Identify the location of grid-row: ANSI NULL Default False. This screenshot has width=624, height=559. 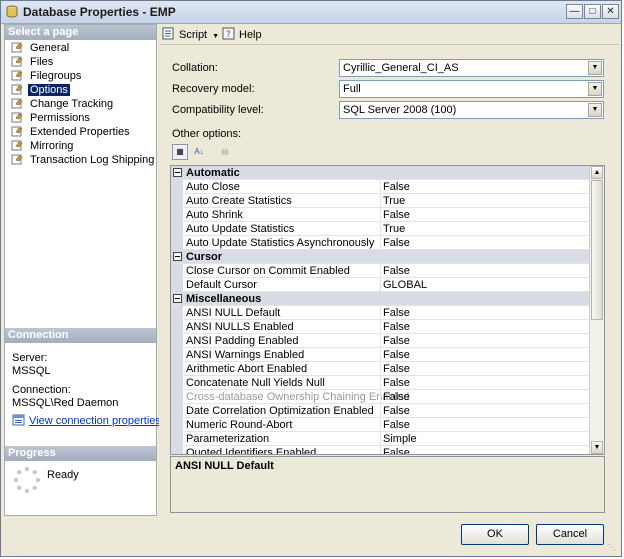
(381, 313).